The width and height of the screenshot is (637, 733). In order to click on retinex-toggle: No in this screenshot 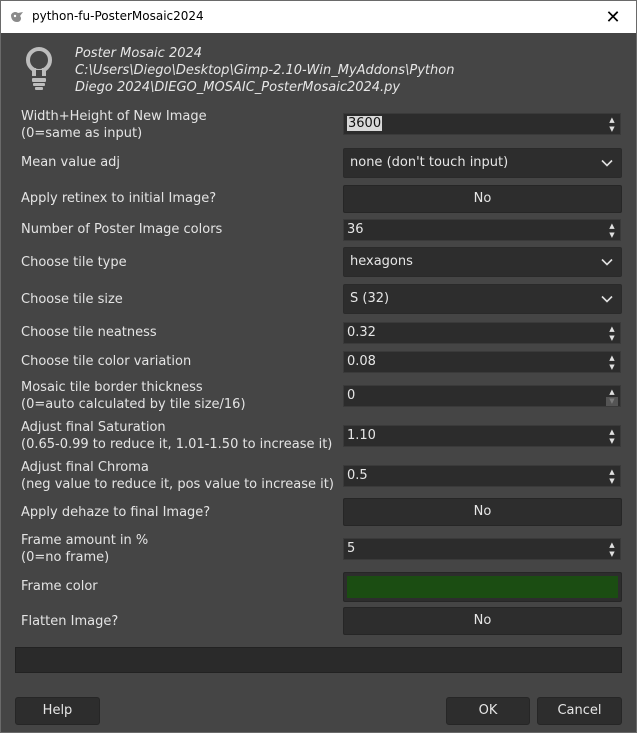, I will do `click(482, 199)`.